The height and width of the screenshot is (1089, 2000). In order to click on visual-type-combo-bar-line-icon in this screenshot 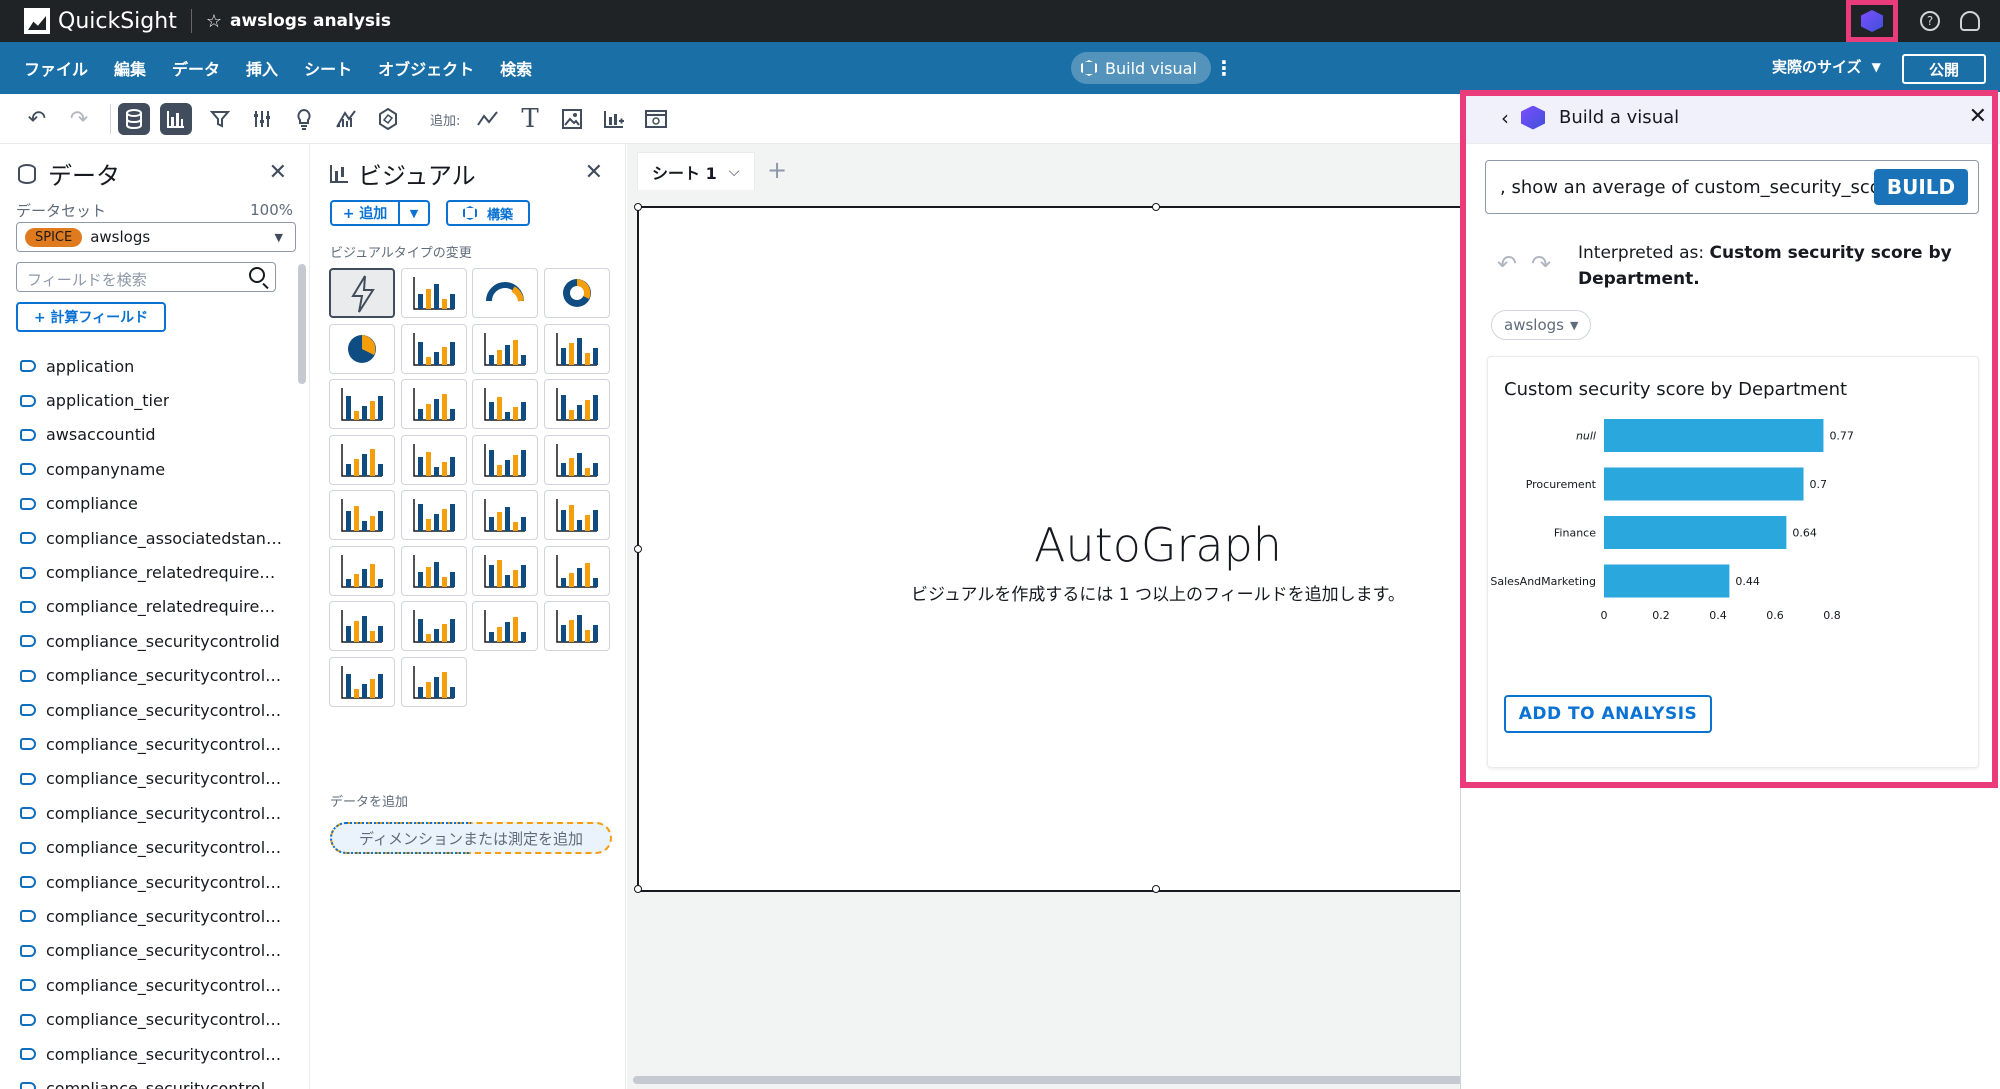, I will do `click(576, 459)`.